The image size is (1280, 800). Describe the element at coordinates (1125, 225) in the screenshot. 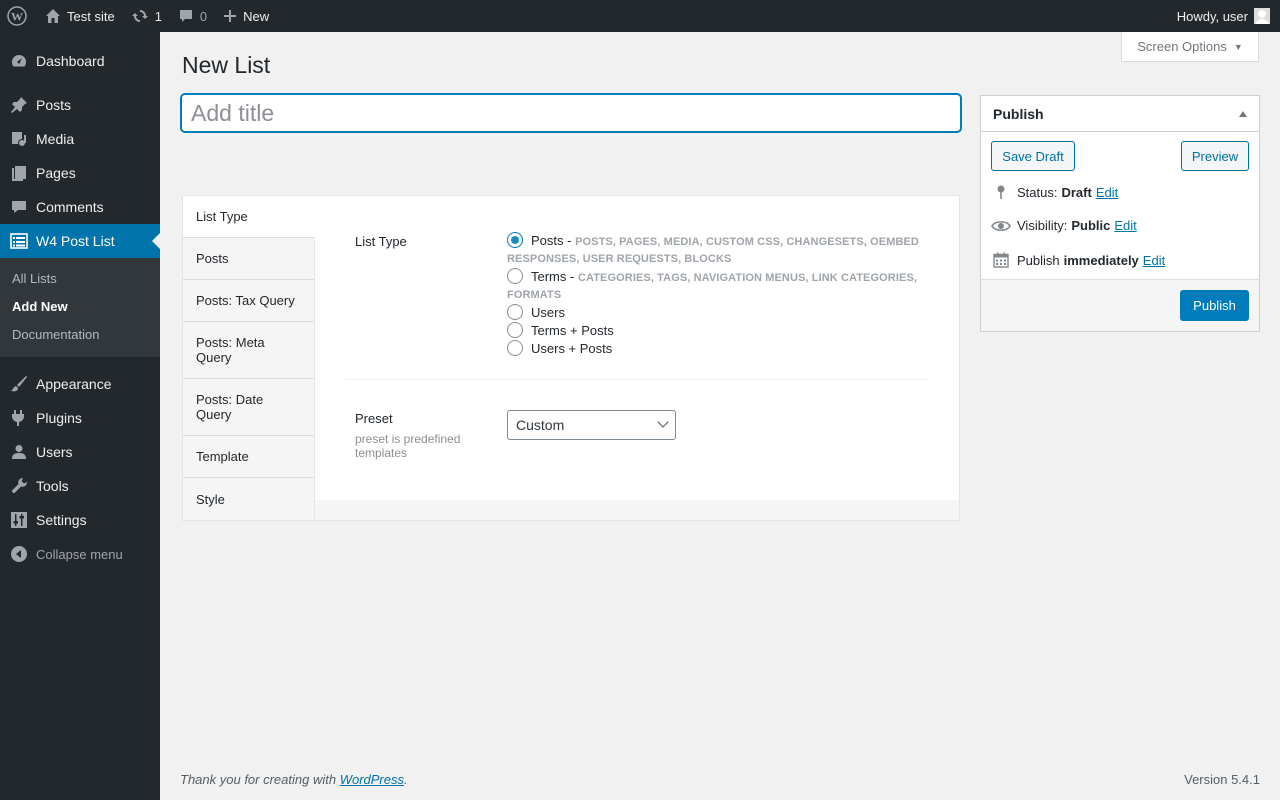

I see `edit-visibility-link: Edit` at that location.